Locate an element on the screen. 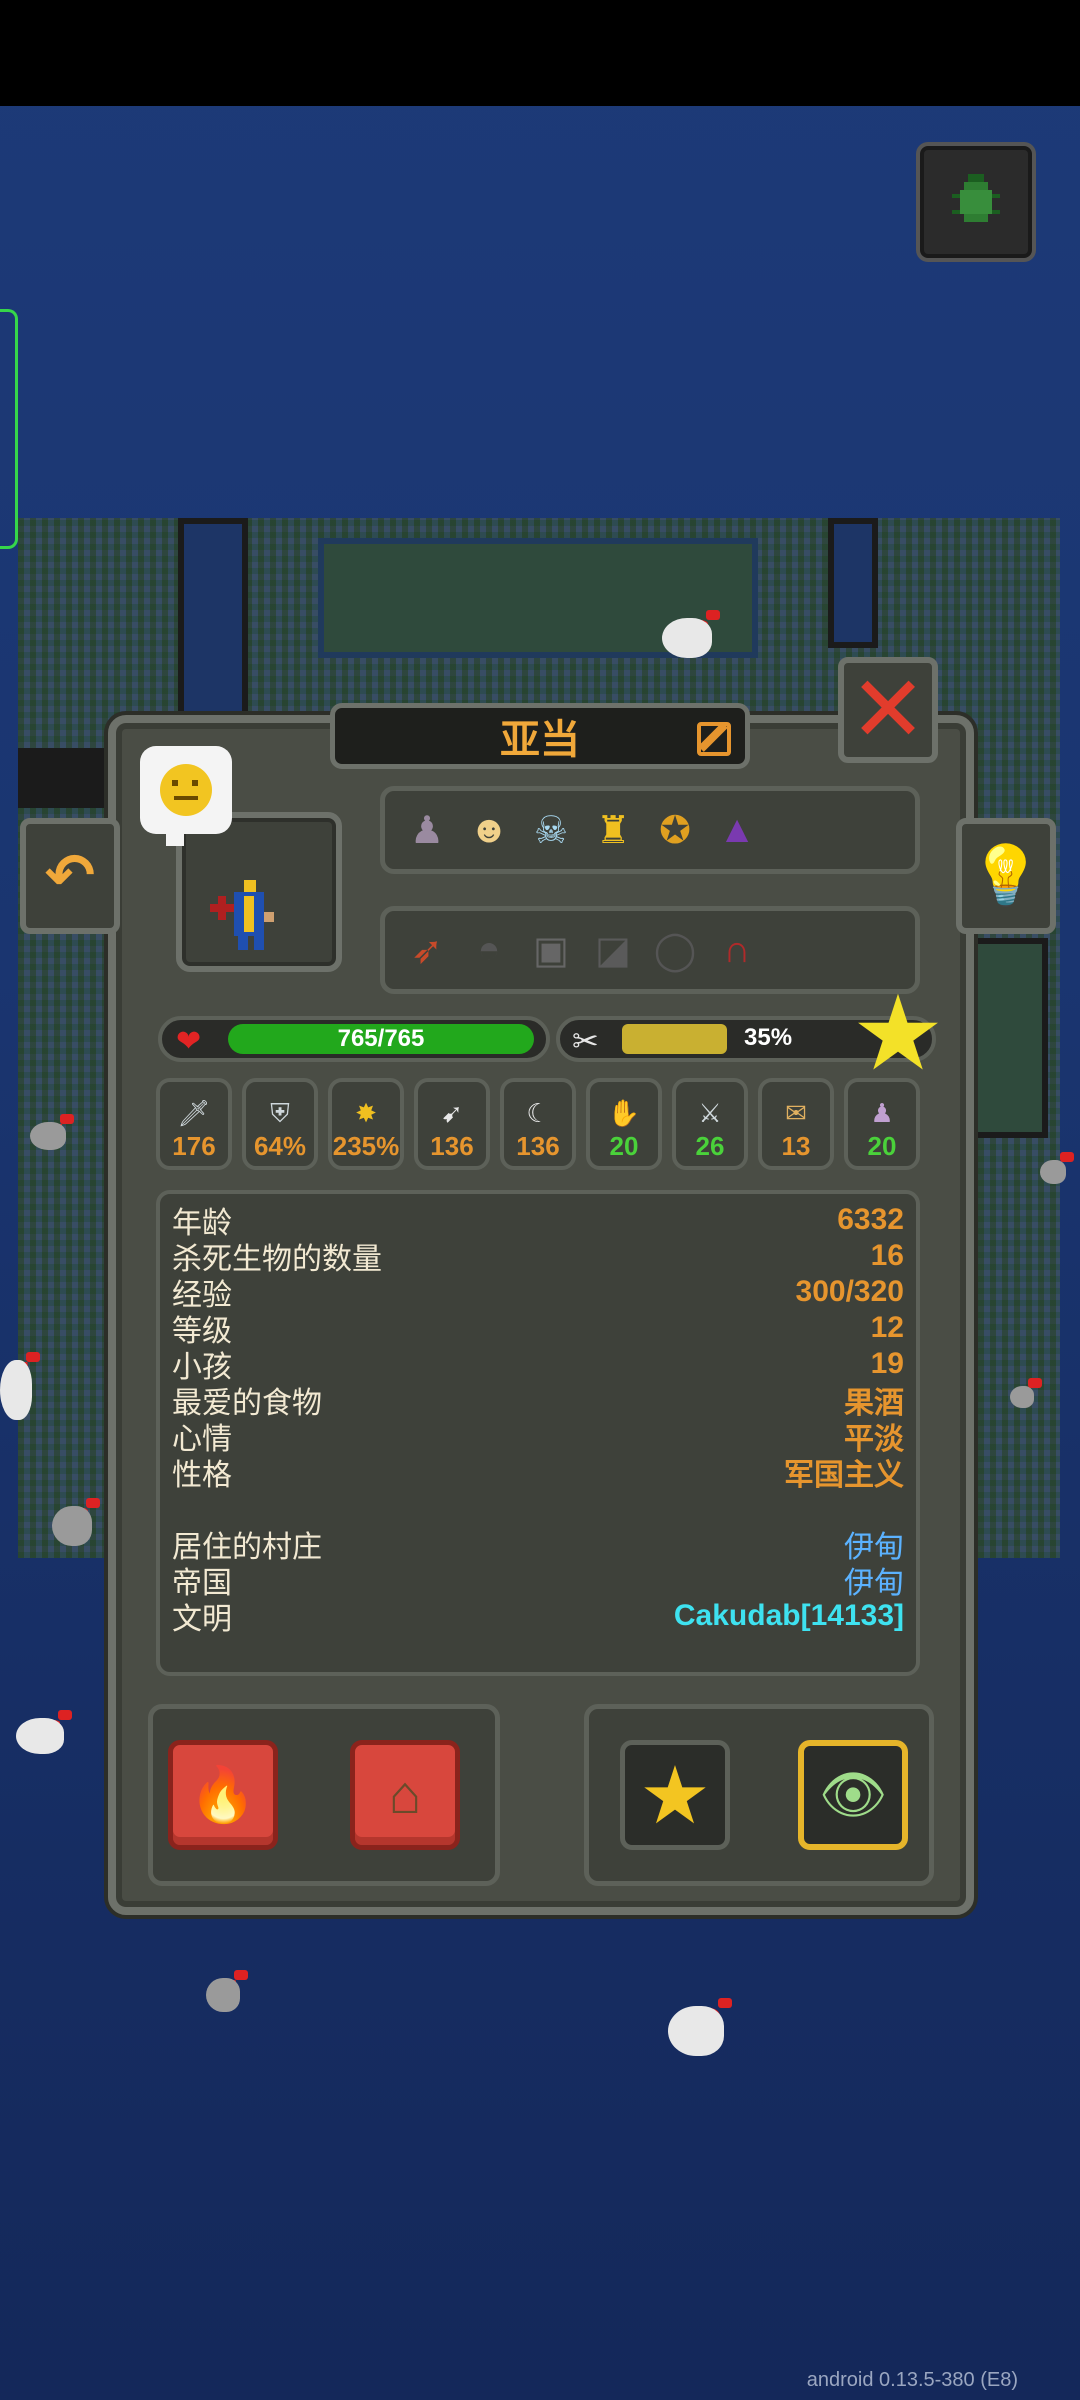 The width and height of the screenshot is (1080, 2400). crit-icon: ✸ is located at coordinates (366, 1112).